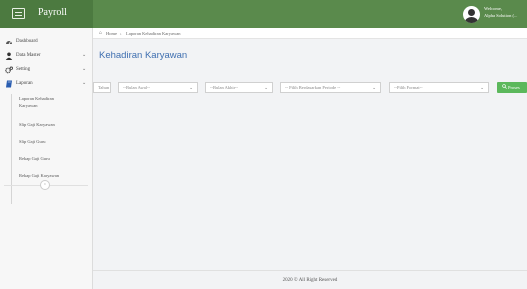 Image resolution: width=527 pixels, height=289 pixels. I want to click on tahun-input: Tahun, so click(102, 87).